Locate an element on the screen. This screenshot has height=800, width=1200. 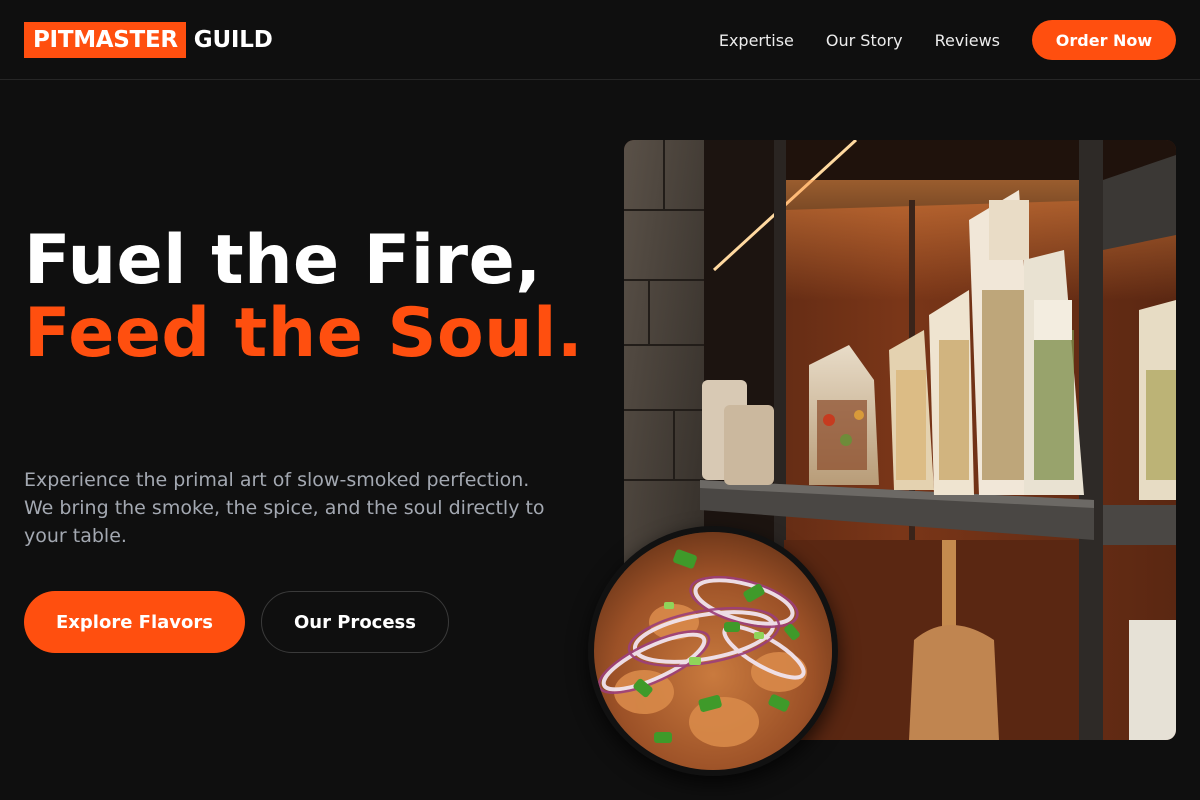
brand-logo-text: GUILD is located at coordinates (233, 40).